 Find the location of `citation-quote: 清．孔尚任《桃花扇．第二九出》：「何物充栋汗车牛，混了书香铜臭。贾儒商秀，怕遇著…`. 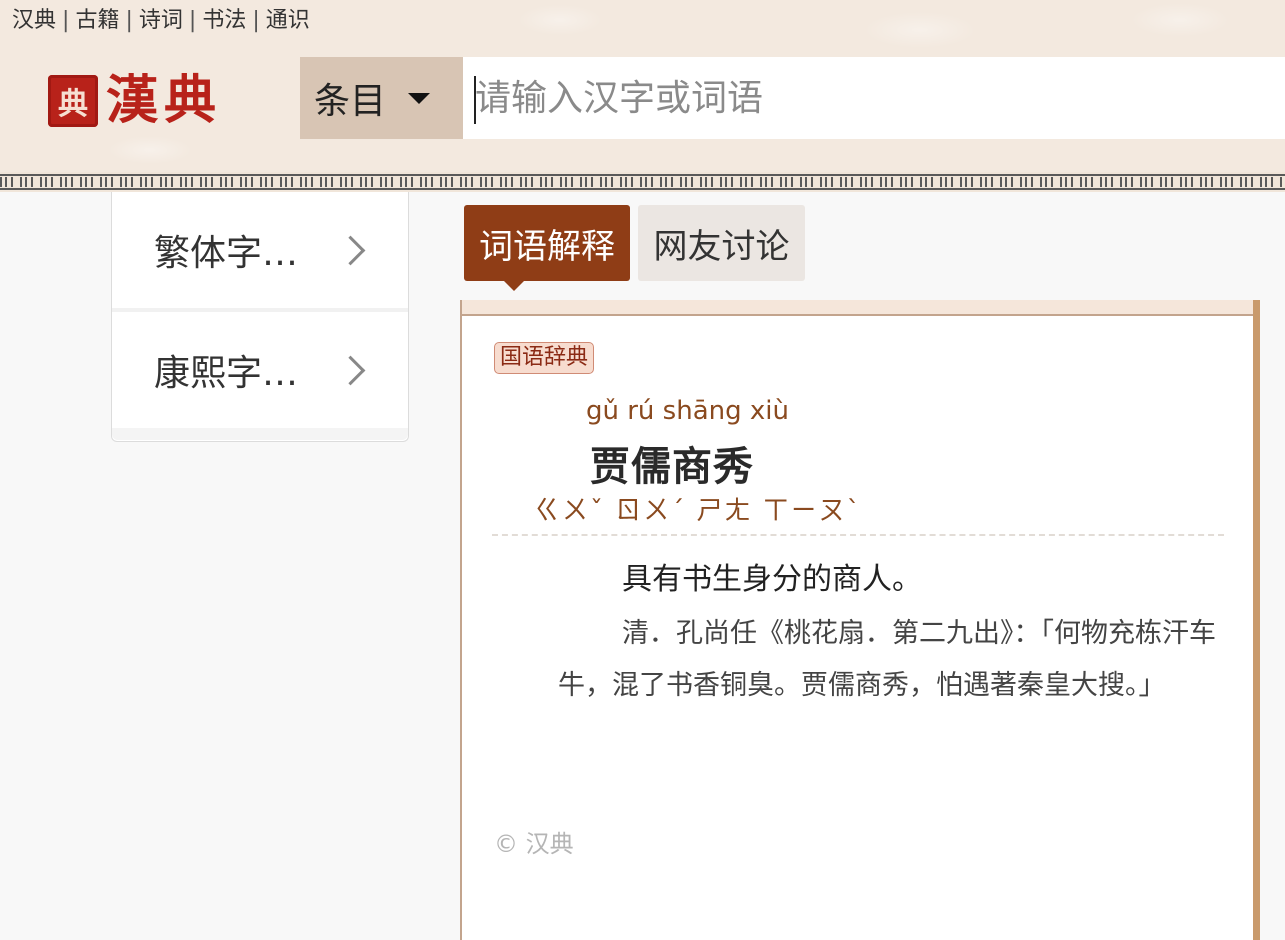

citation-quote: 清．孔尚任《桃花扇．第二九出》：「何物充栋汗车牛，混了书香铜臭。贾儒商秀，怕遇著… is located at coordinates (887, 659).